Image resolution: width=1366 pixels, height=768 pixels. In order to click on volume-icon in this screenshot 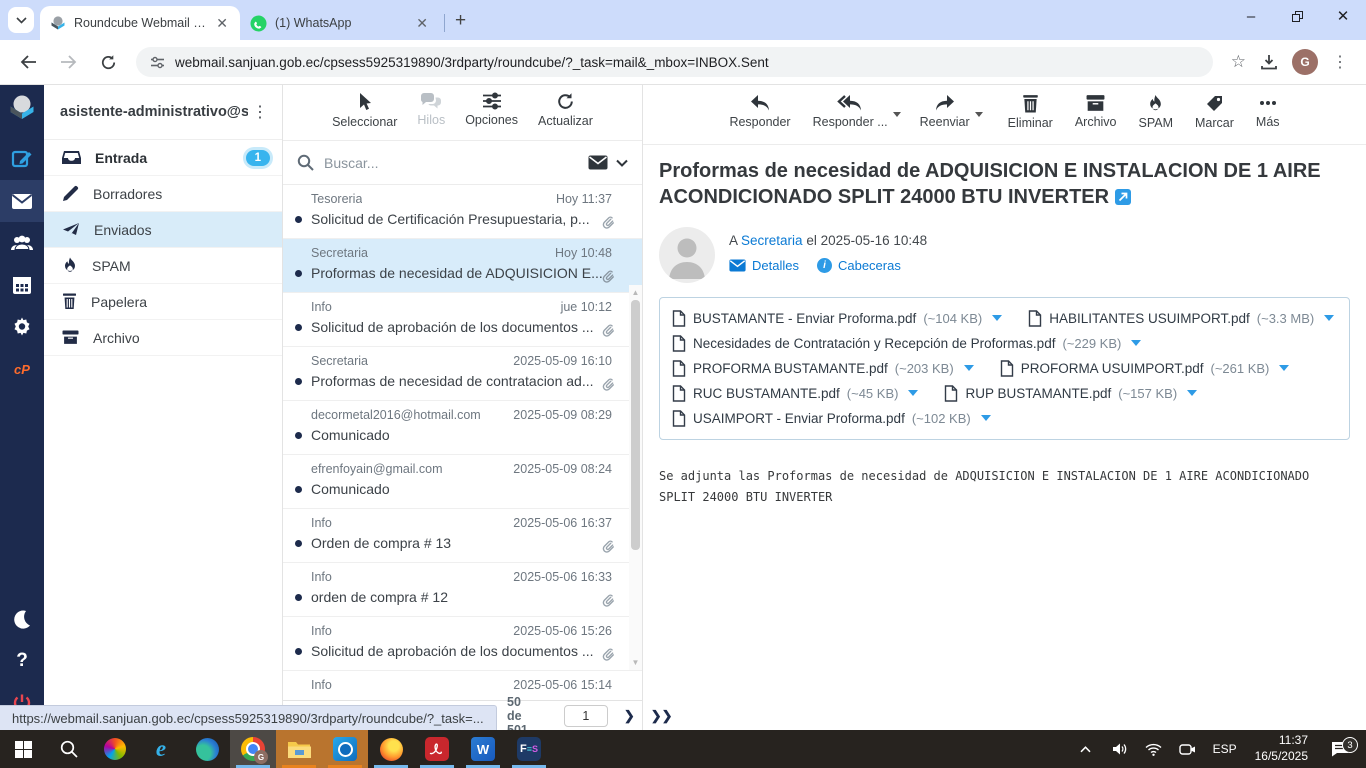, I will do `click(1120, 749)`.